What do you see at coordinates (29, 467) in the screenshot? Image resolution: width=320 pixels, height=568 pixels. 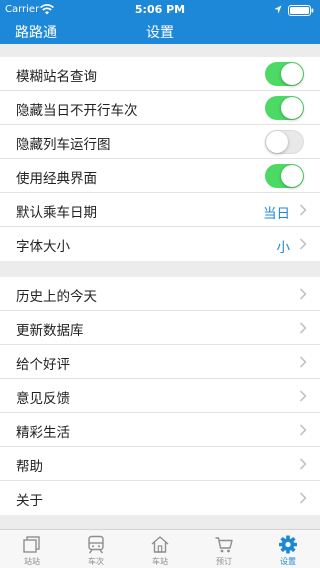 I see `menu-item-label: 帮助` at bounding box center [29, 467].